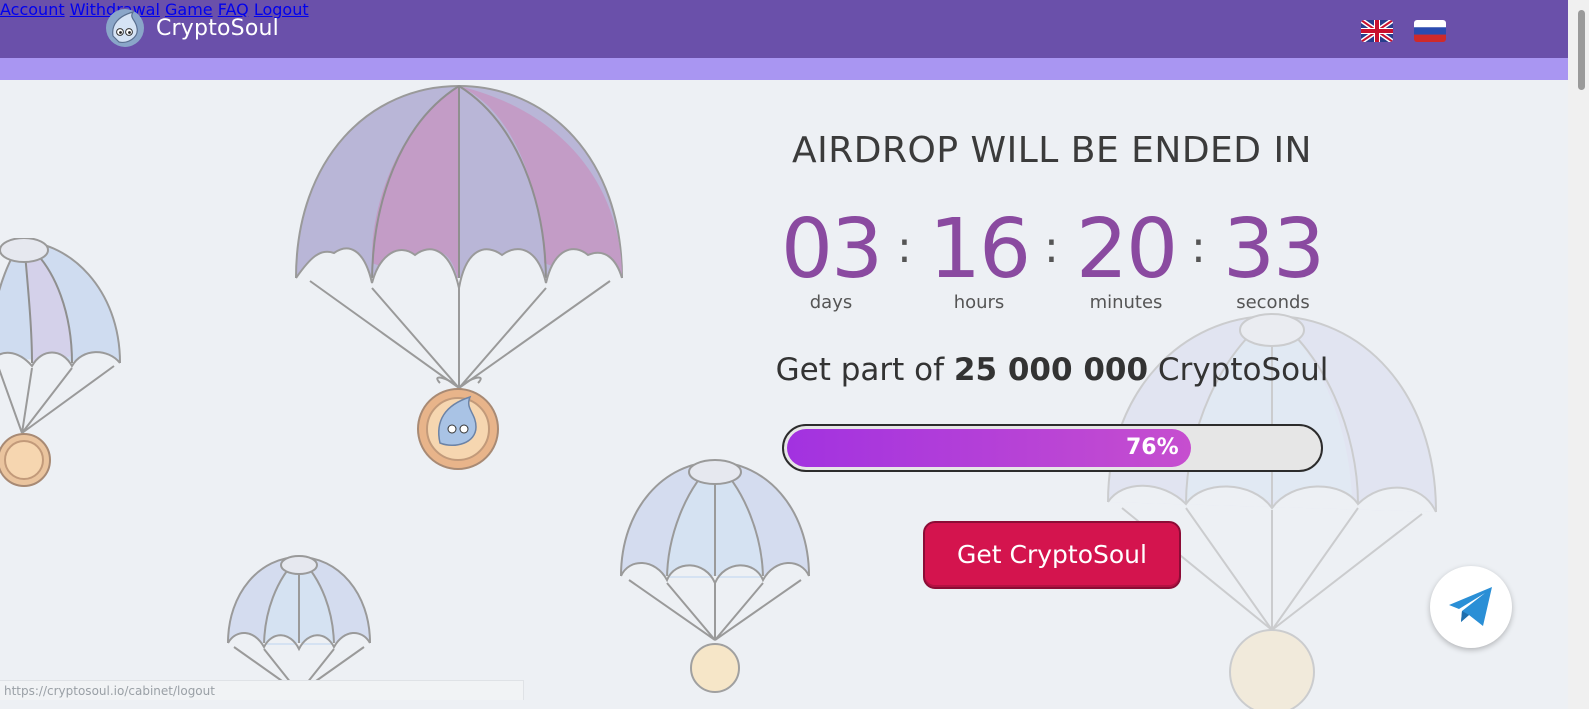  I want to click on header-accent-strip, so click(784, 69).